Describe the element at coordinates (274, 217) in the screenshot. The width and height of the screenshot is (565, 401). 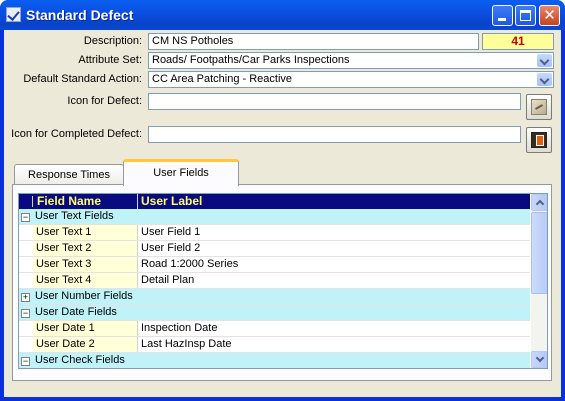
I see `group-row: − User Text Fields` at that location.